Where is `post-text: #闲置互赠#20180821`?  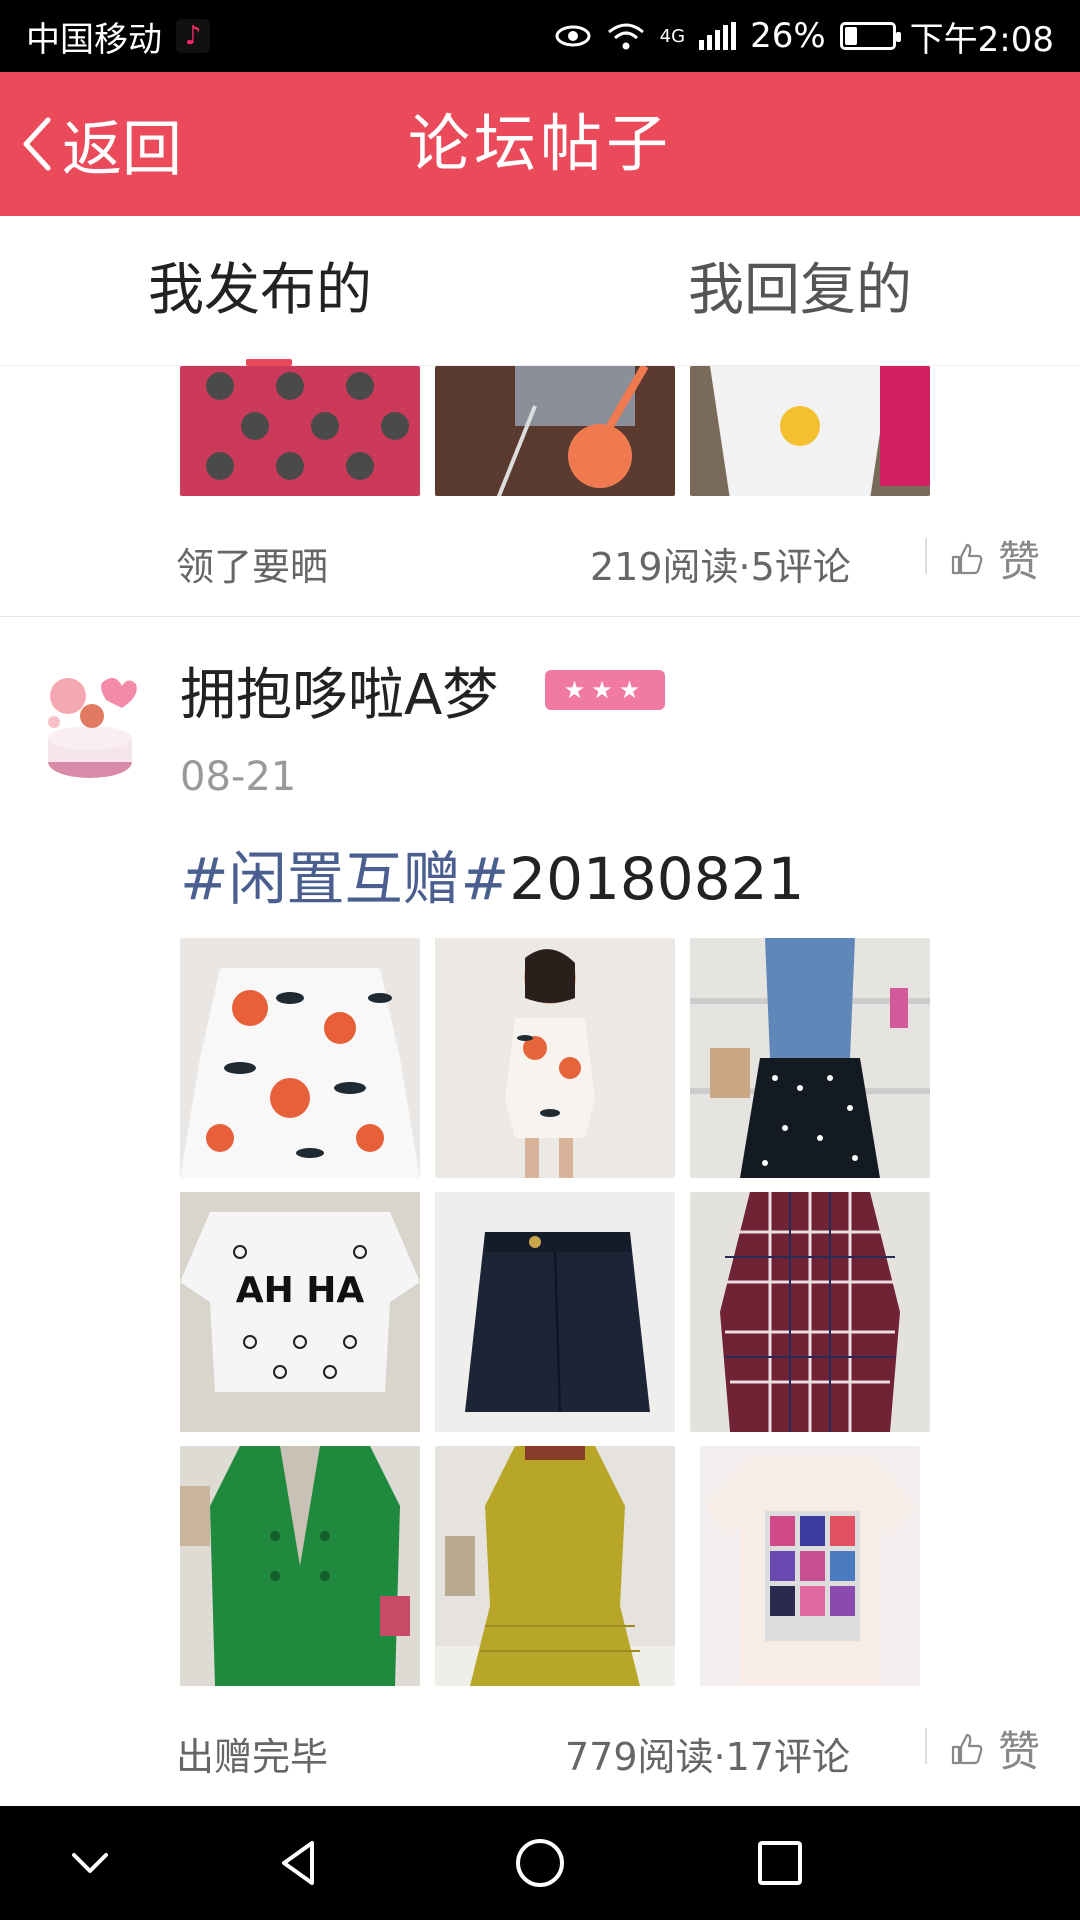 post-text: #闲置互赠#20180821 is located at coordinates (492, 874).